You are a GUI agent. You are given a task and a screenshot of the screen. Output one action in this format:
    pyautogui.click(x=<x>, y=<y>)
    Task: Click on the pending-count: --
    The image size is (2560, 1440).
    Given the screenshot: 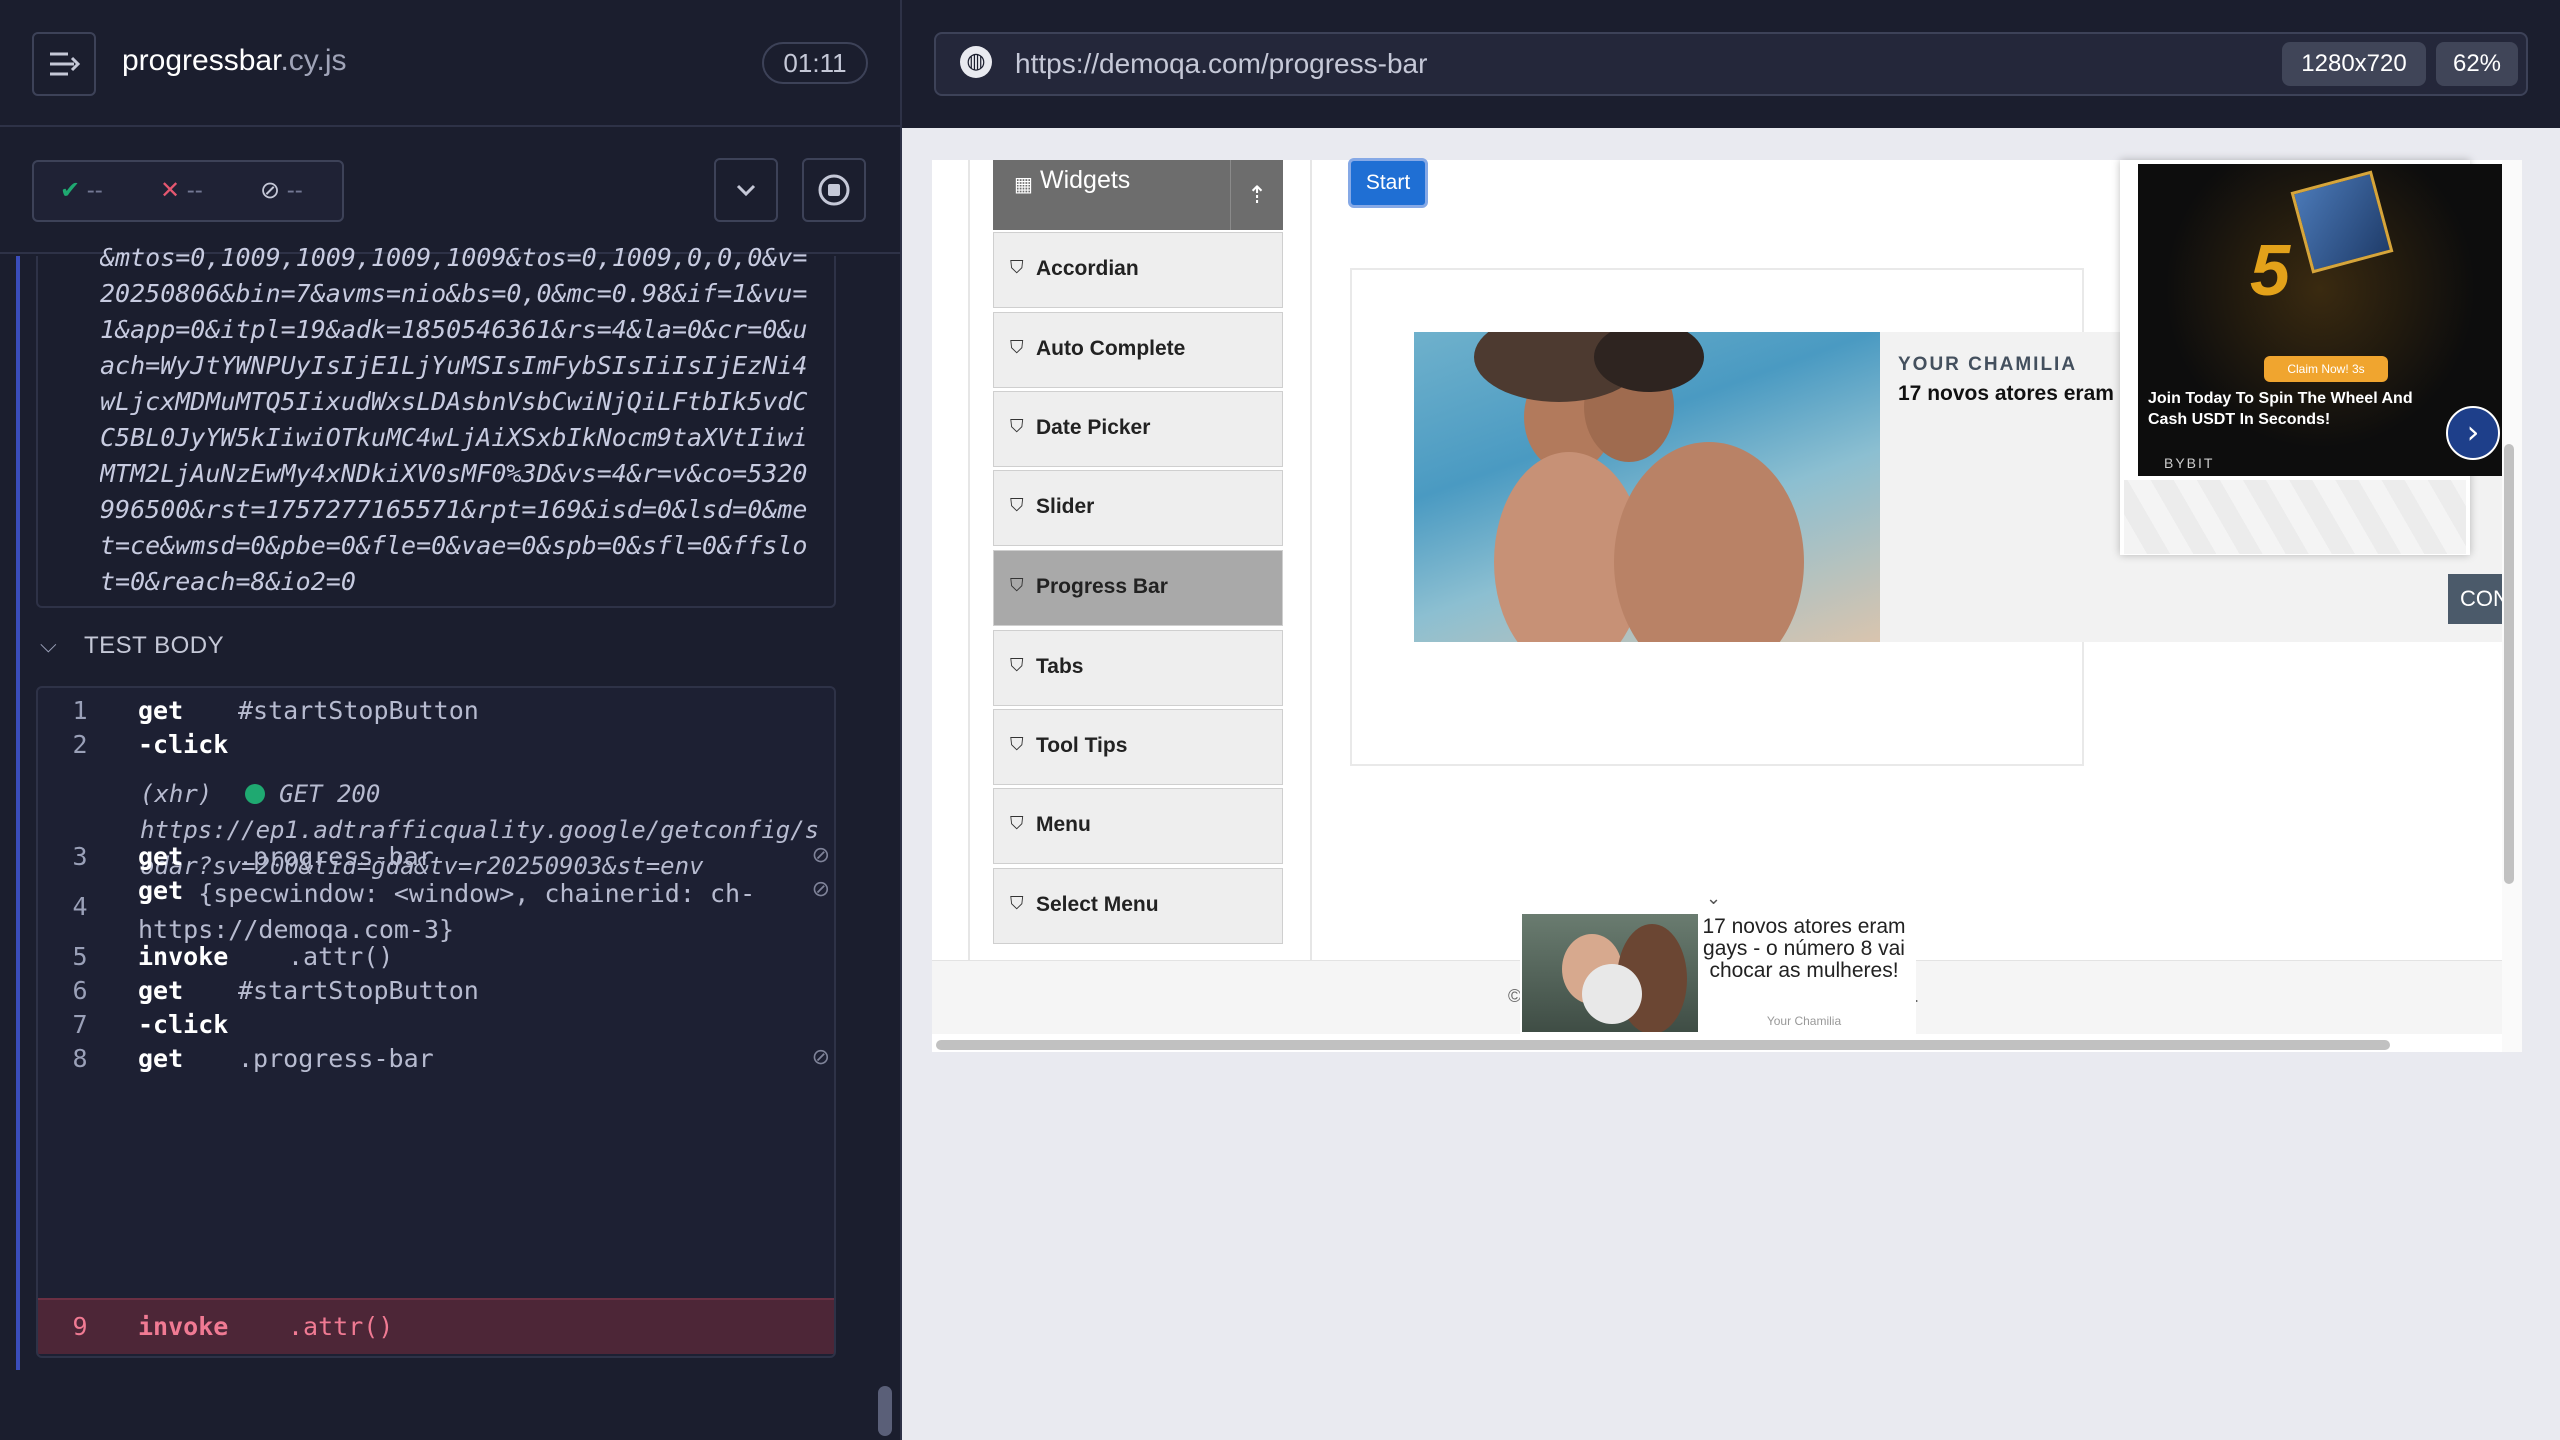 What is the action you would take?
    pyautogui.click(x=294, y=190)
    